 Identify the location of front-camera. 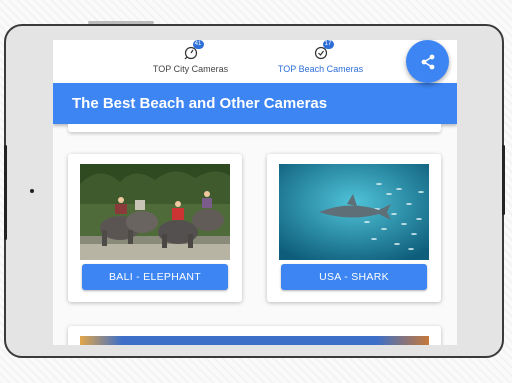
(32, 191).